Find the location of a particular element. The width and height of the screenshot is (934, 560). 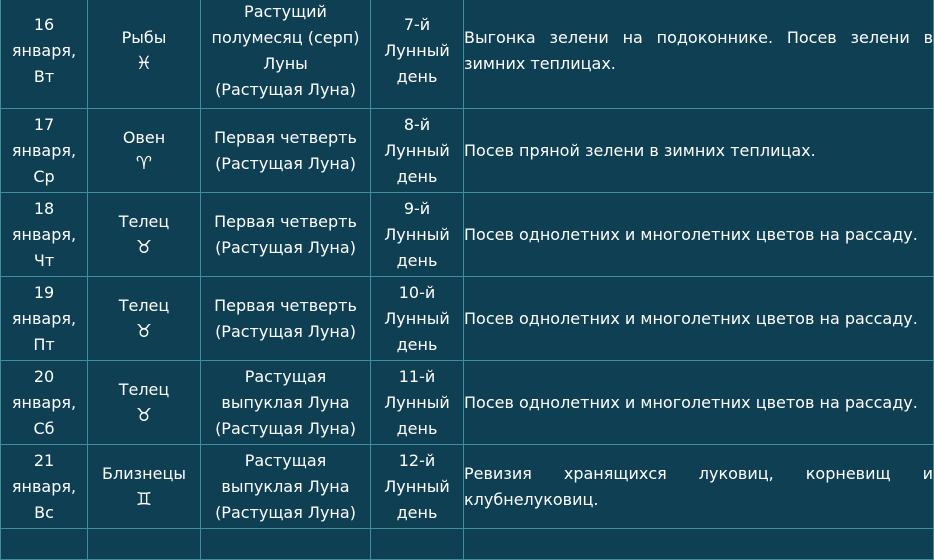

date-cell: 17 января, Ср is located at coordinates (44, 150).